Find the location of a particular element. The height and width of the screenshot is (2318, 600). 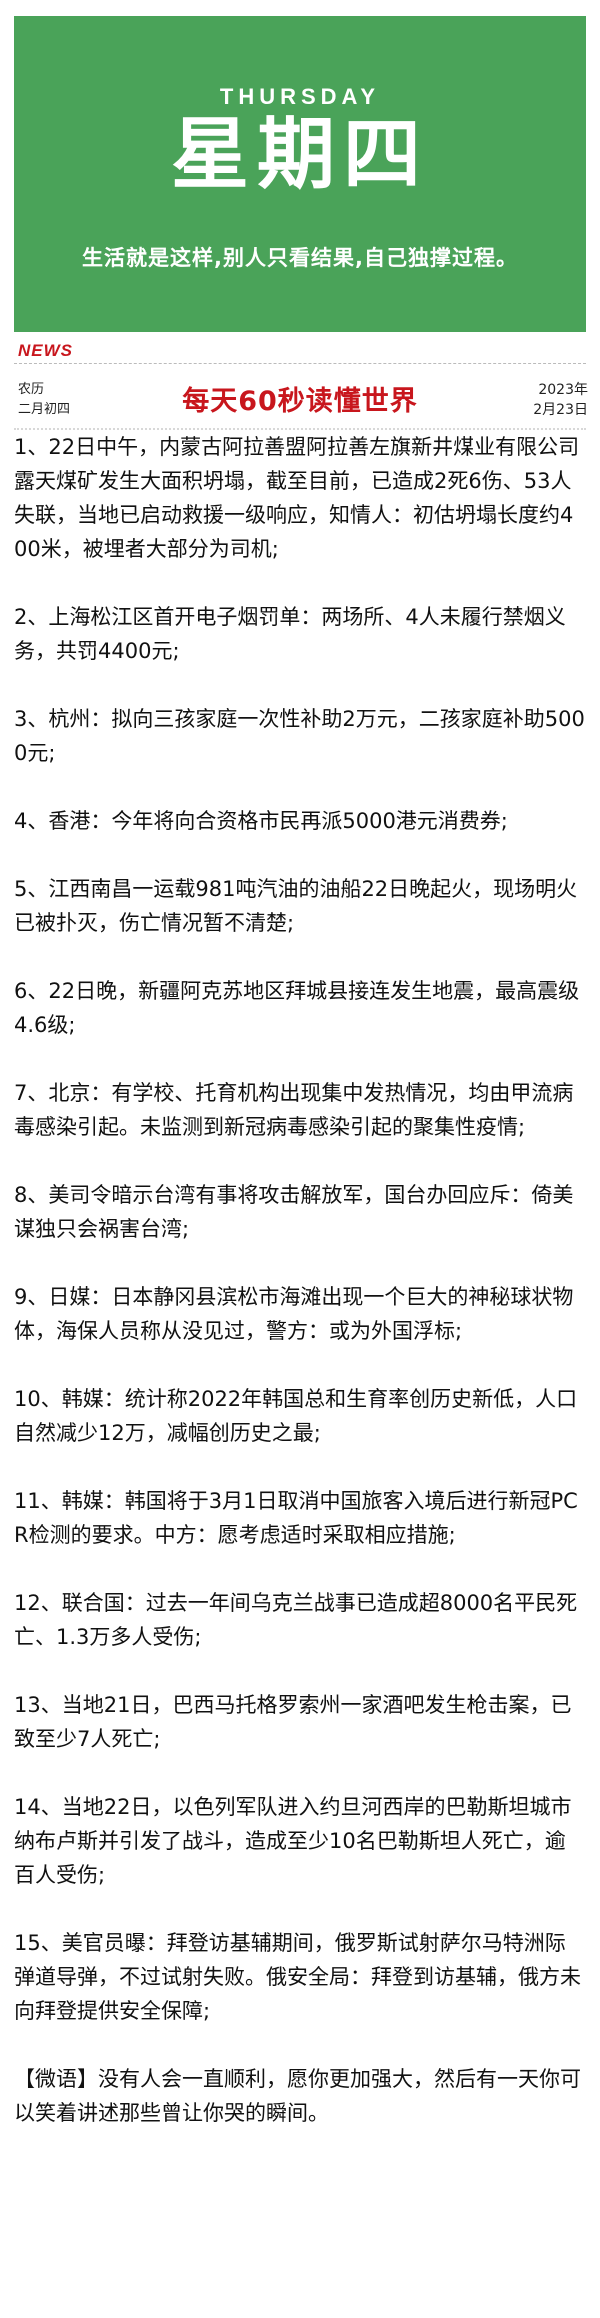

banner-motto: 生活就是这样,别人只看结果,自己独撑过程。 is located at coordinates (300, 258).